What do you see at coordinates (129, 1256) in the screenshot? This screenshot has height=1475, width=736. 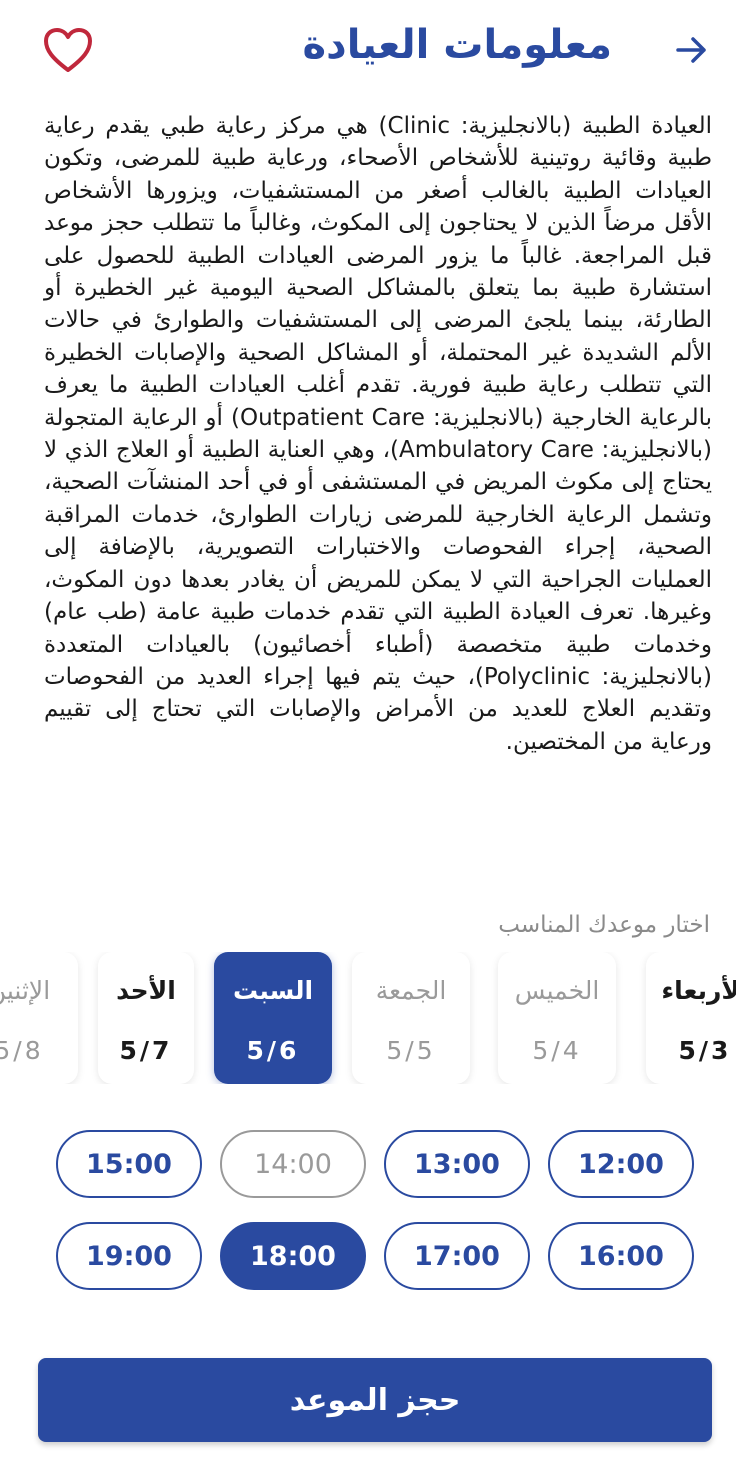 I see `time-slot-1900: 19:00` at bounding box center [129, 1256].